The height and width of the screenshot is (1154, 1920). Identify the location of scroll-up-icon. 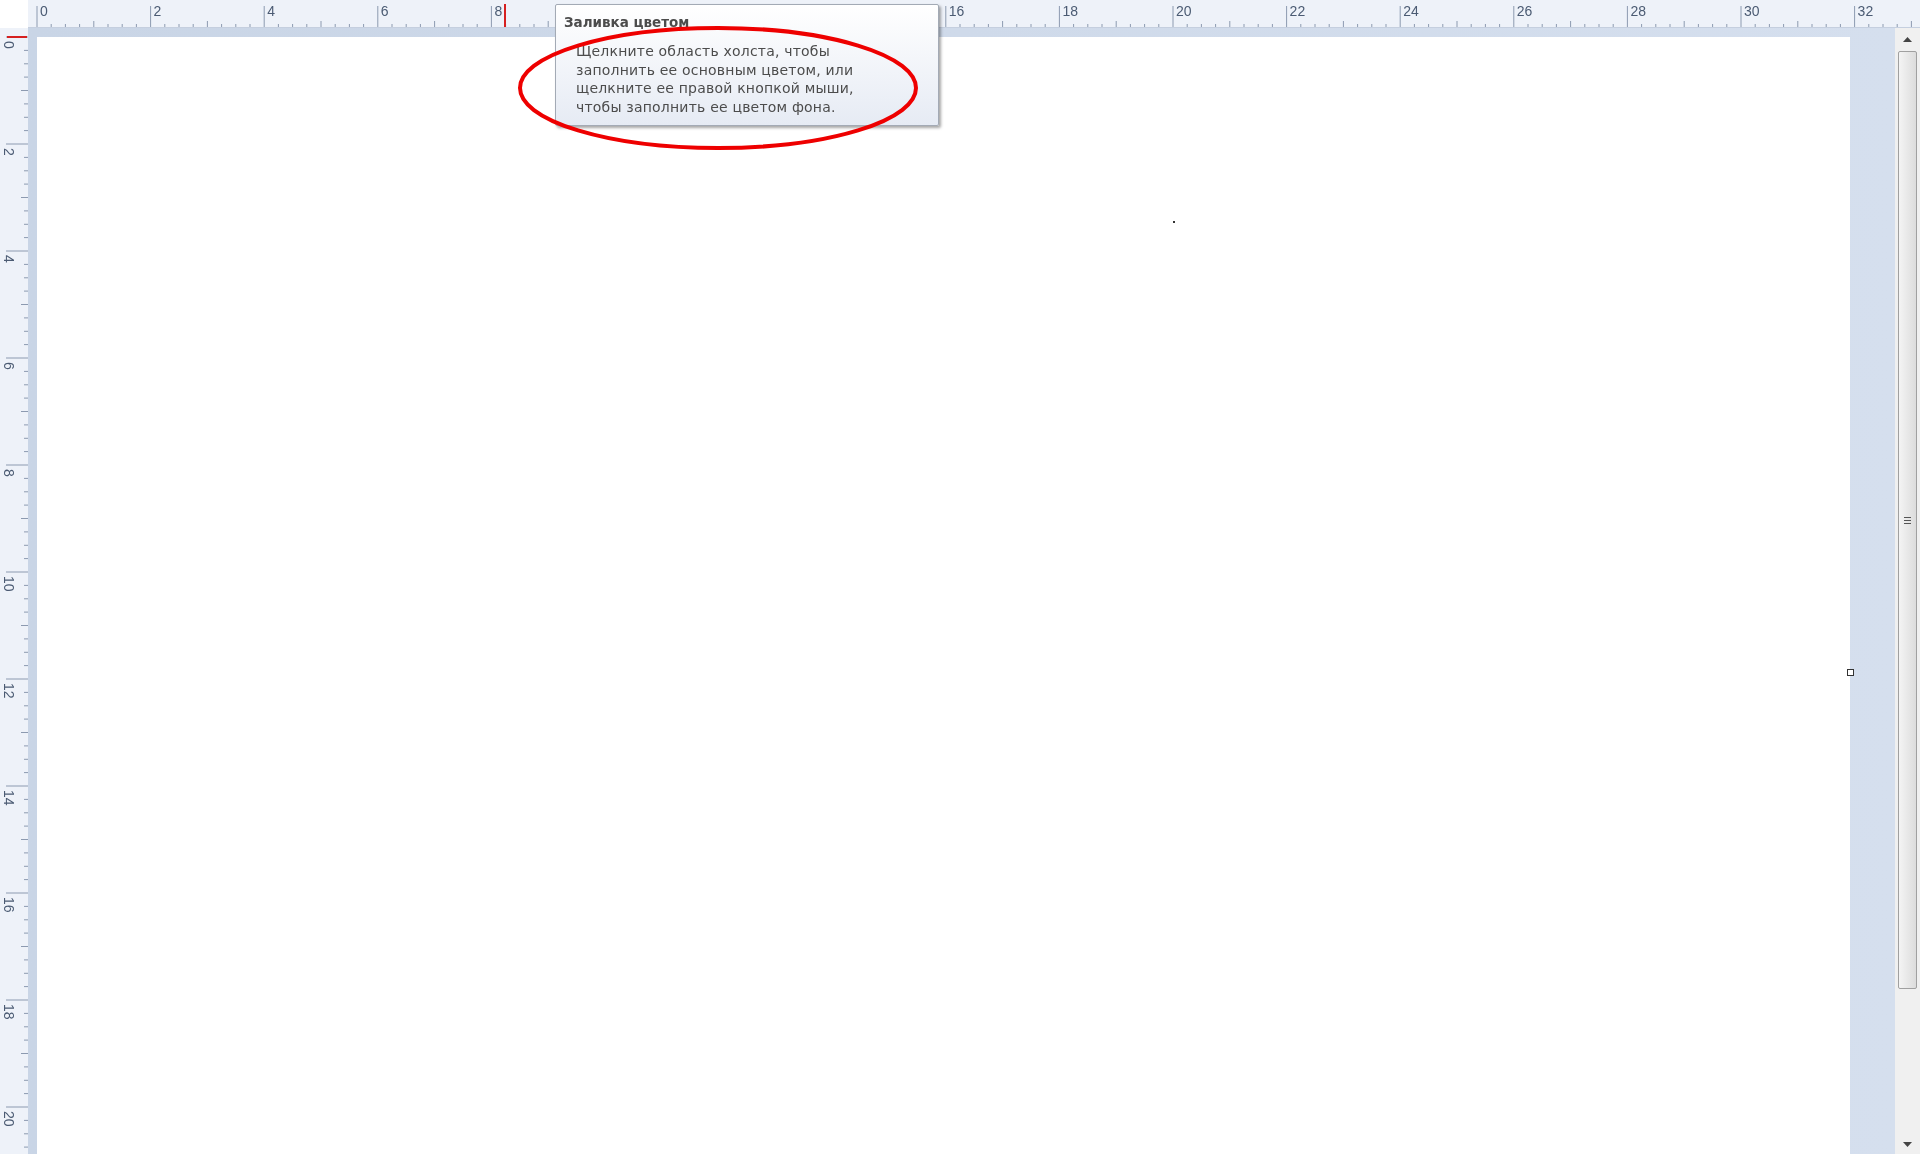
(1907, 39).